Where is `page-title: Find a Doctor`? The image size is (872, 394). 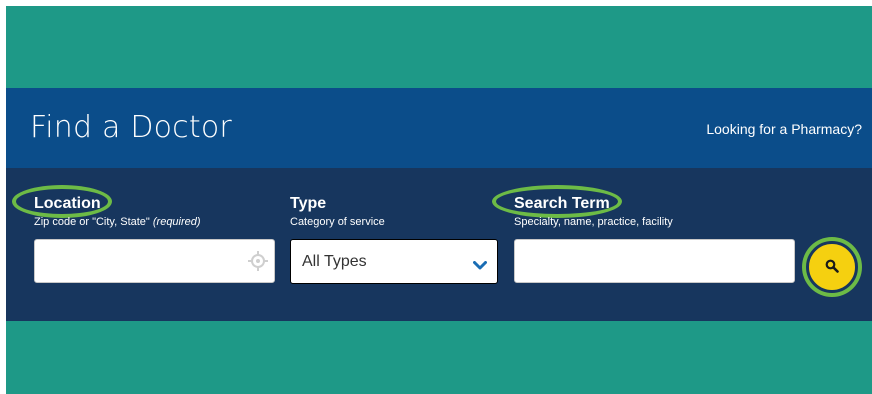
page-title: Find a Doctor is located at coordinates (131, 127).